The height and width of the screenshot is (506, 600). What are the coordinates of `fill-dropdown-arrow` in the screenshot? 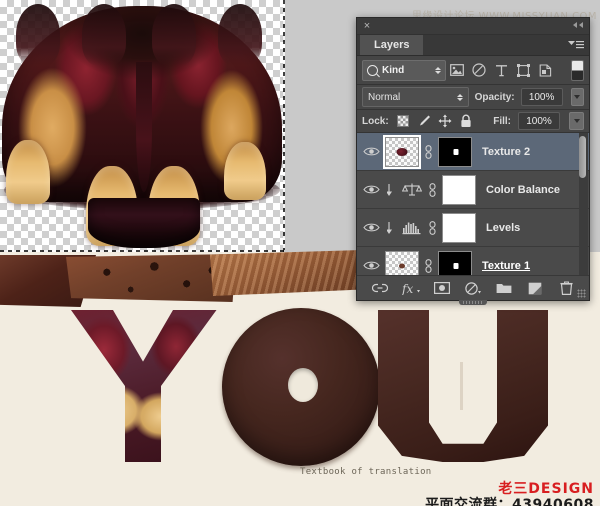 It's located at (576, 121).